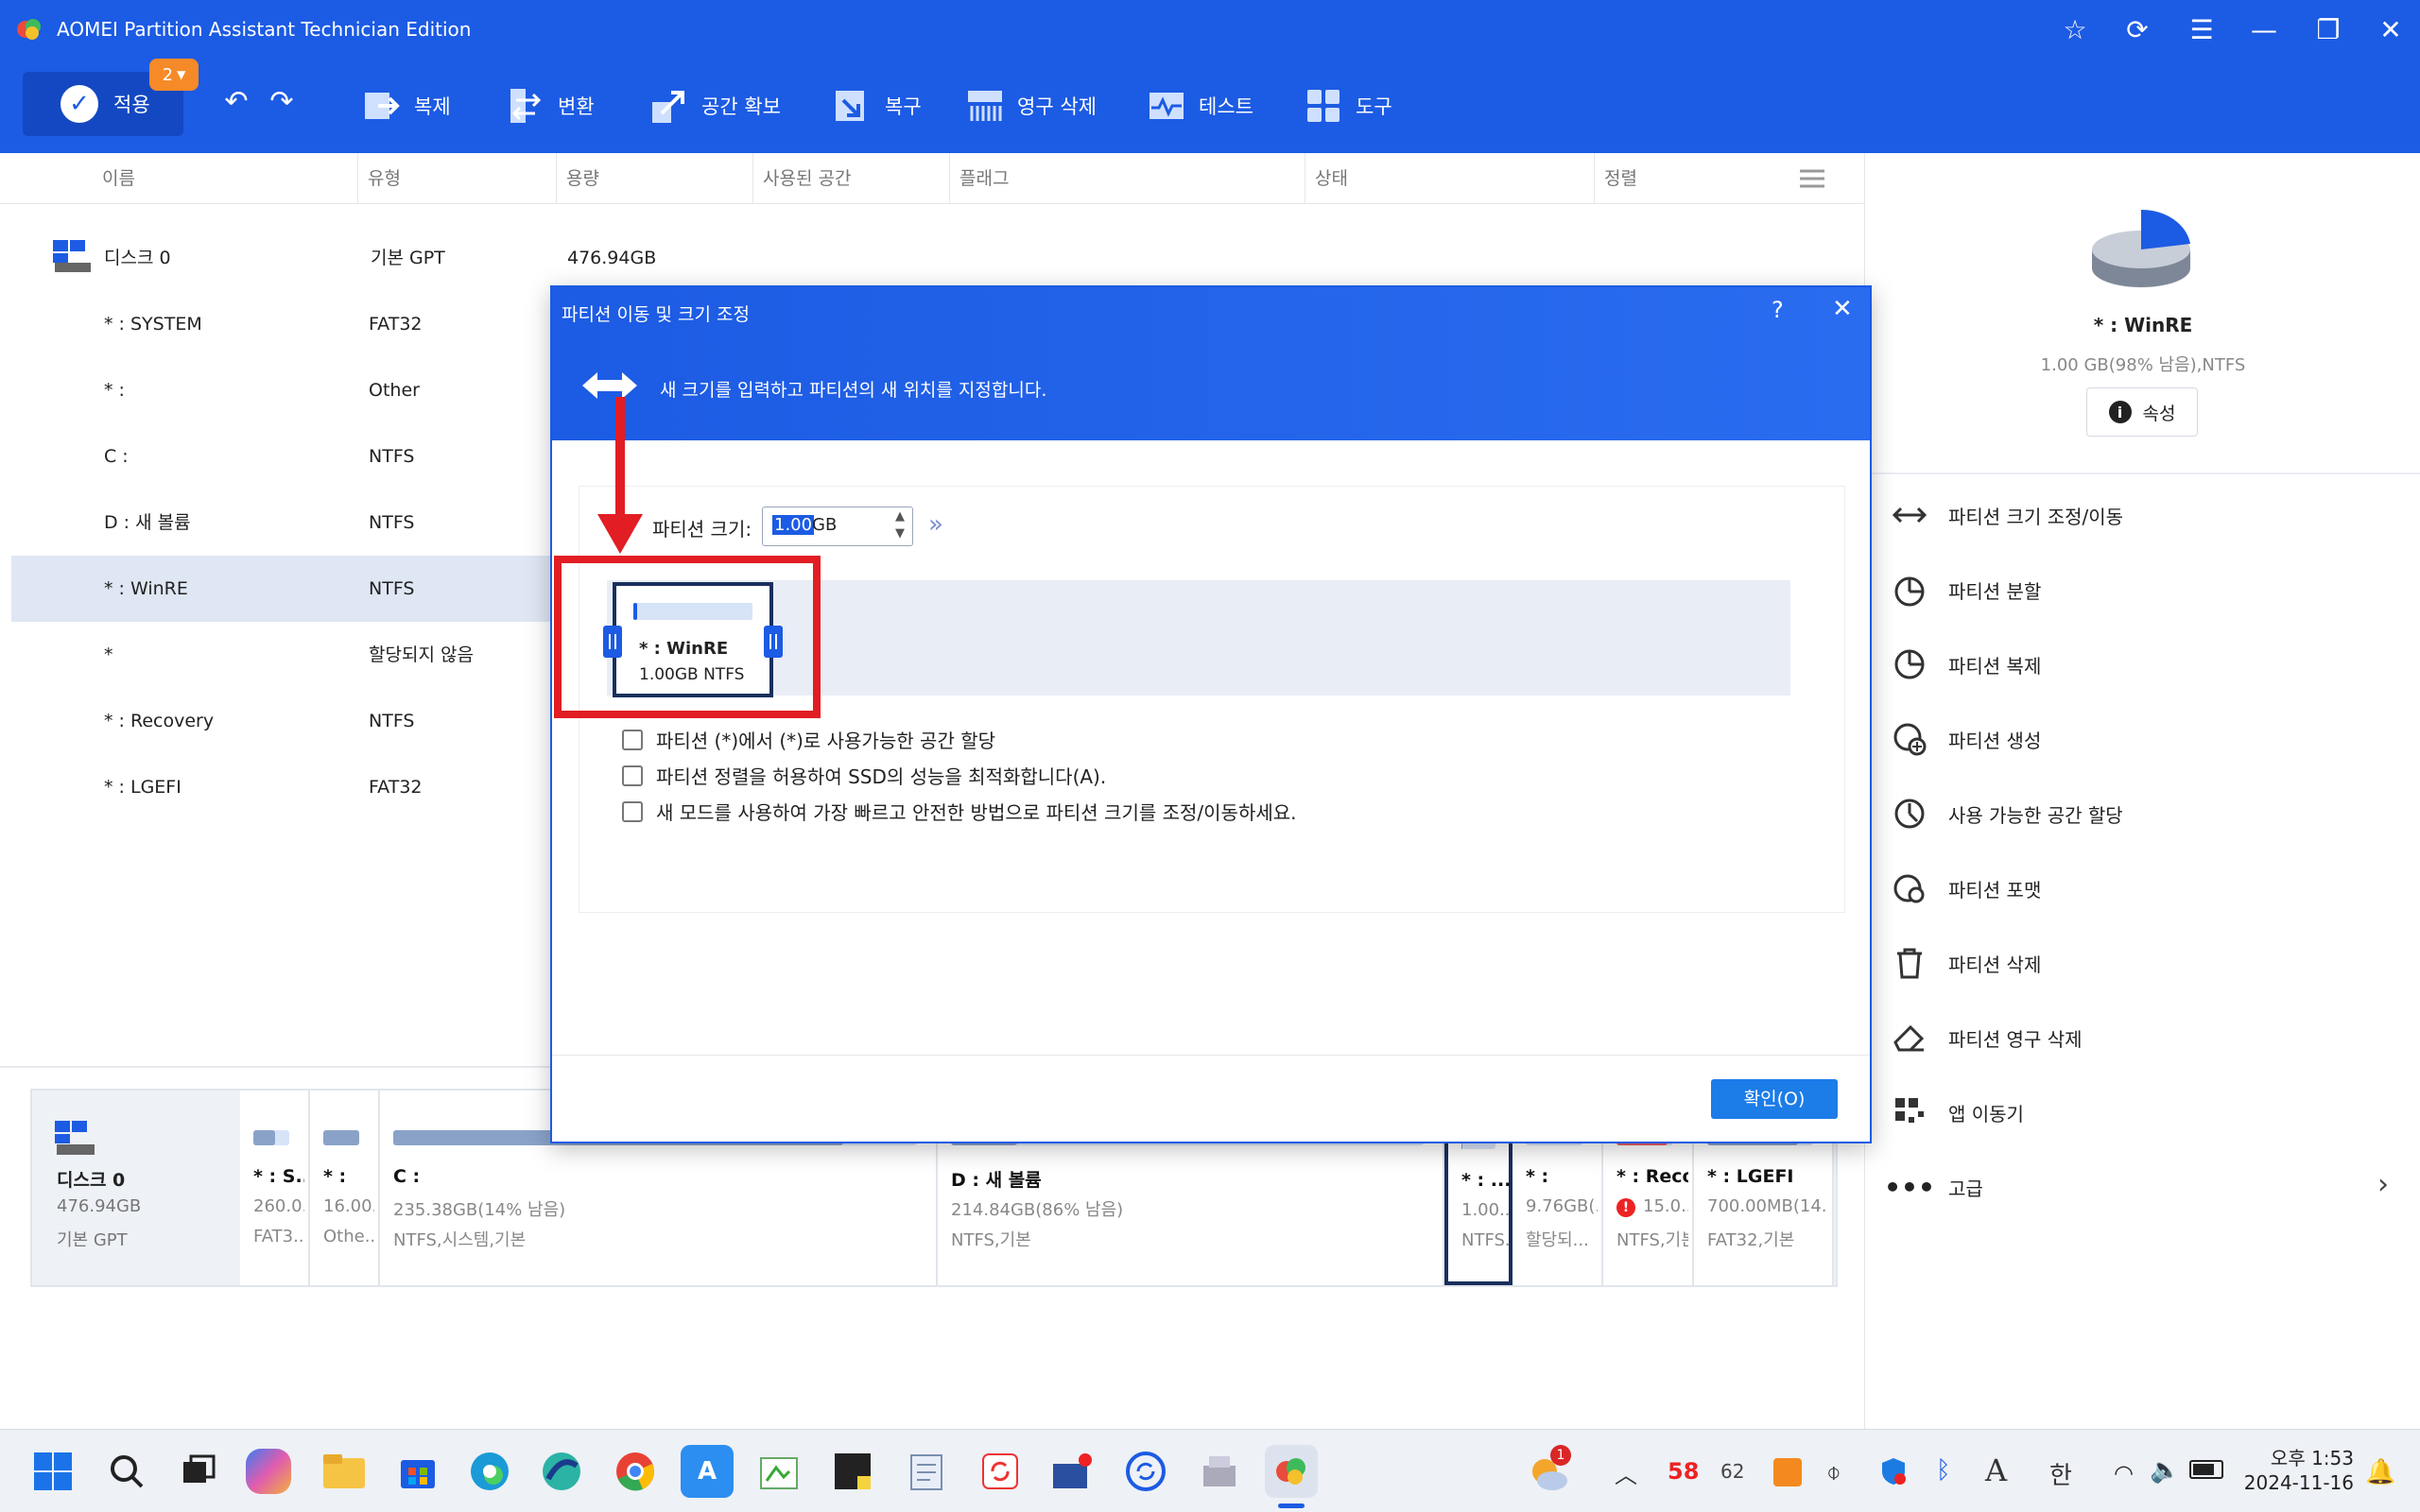  I want to click on task-view-icon, so click(198, 1471).